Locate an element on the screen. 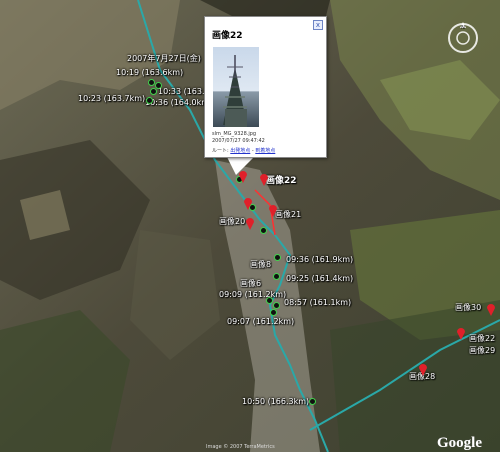 This screenshot has width=500, height=452. route-to-link: 到着地点 is located at coordinates (265, 151).